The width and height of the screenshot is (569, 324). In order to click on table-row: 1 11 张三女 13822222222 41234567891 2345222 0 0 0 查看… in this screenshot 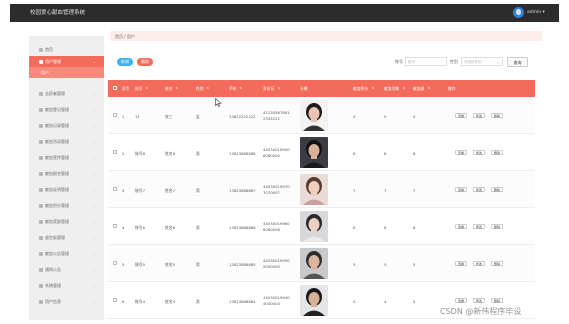, I will do `click(321, 115)`.